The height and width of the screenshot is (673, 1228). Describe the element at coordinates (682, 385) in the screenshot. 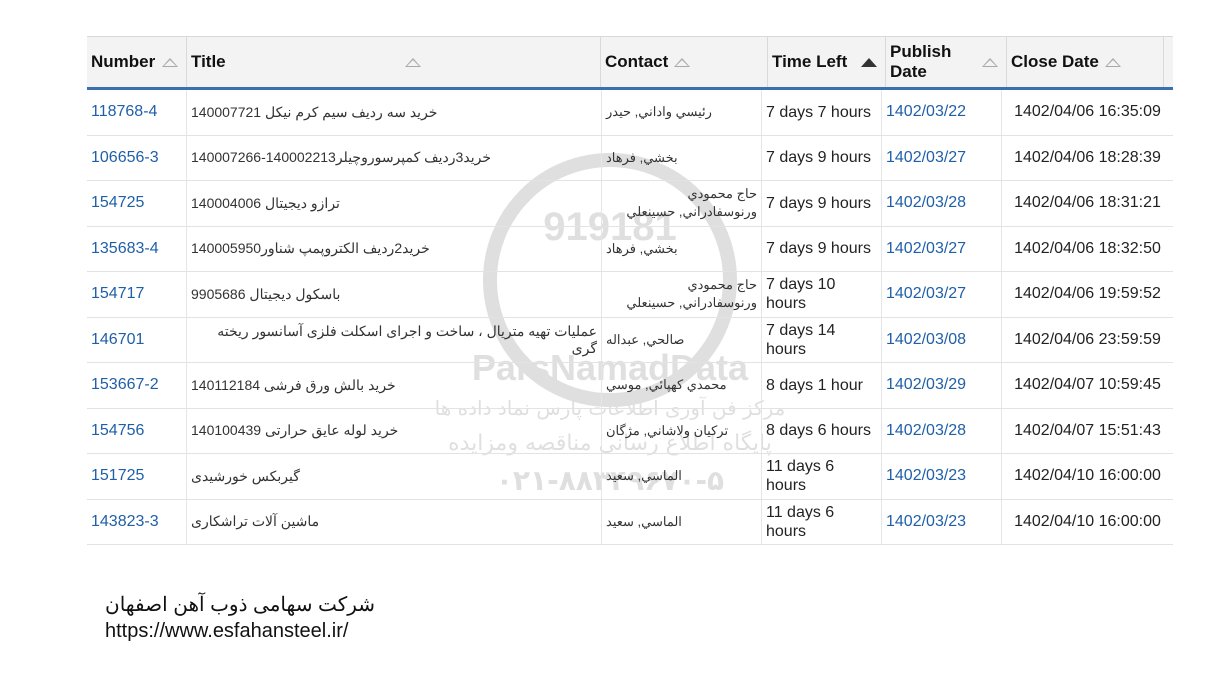

I see `cell-contact: محمدي کهپائي, موسي` at that location.